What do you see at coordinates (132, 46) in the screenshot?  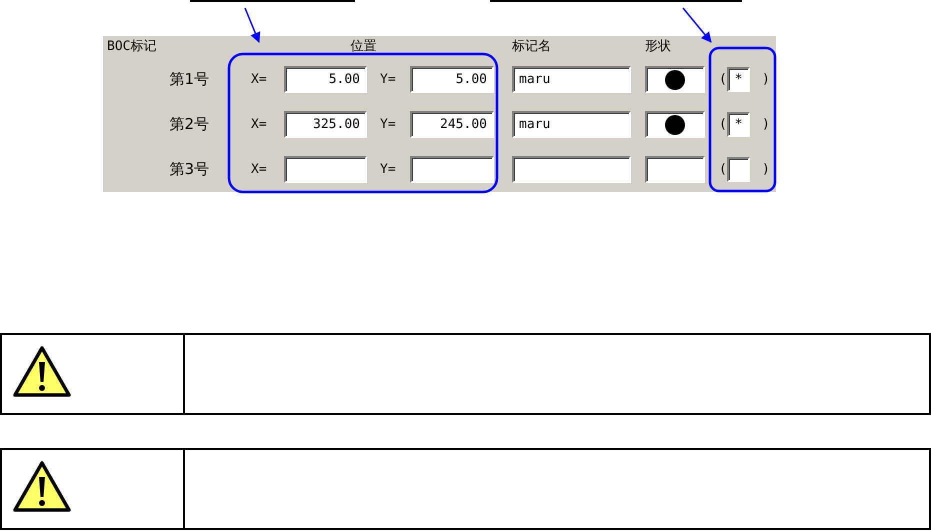 I see `column-header: BOC标记` at bounding box center [132, 46].